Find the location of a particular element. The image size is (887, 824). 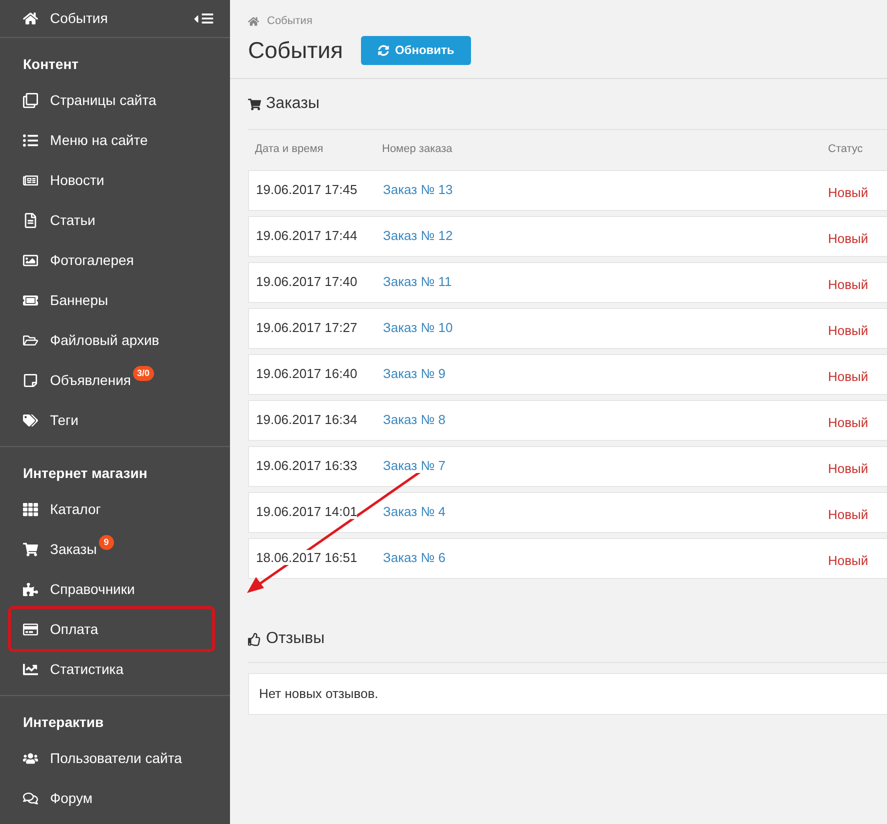

sidebar-item: Статистика is located at coordinates (115, 669).